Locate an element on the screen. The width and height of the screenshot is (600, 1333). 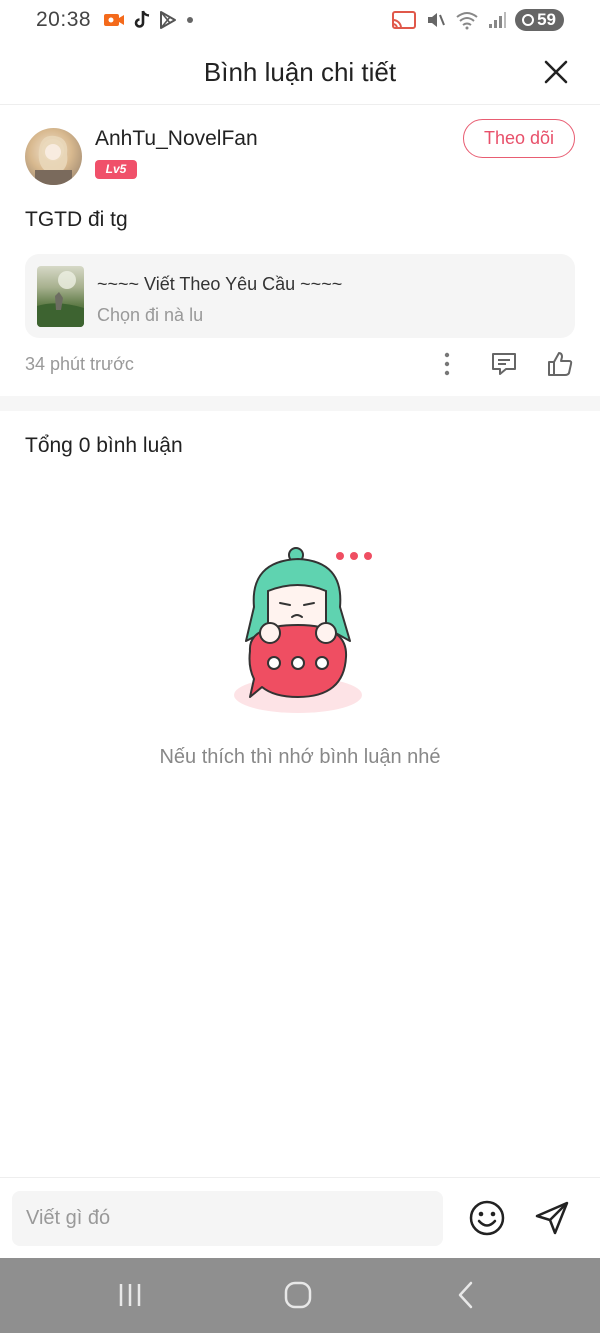
book-cover is located at coordinates (60, 296).